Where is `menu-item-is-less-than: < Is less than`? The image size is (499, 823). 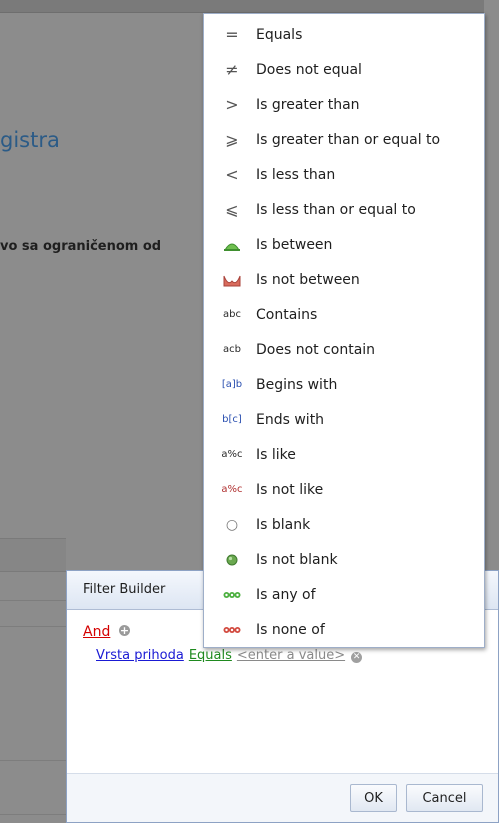
menu-item-is-less-than: < Is less than is located at coordinates (344, 174).